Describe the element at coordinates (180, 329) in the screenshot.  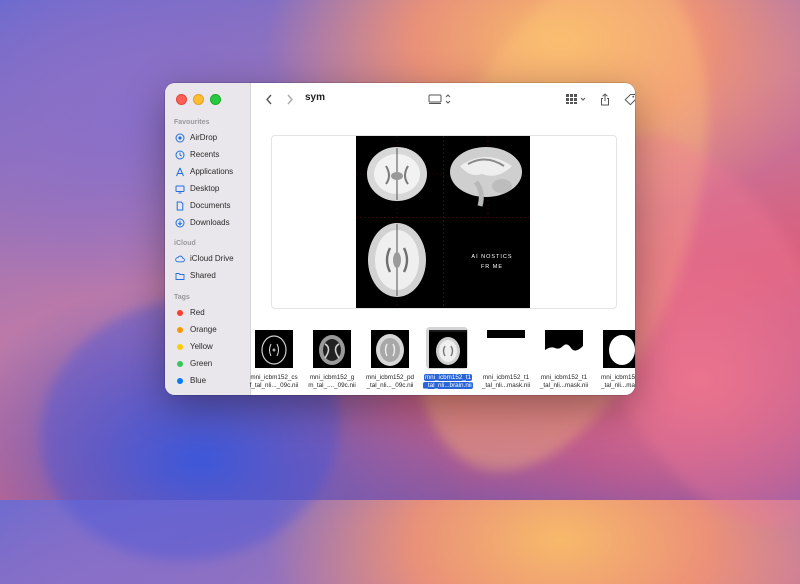
I see `tag-orange-dot-icon` at that location.